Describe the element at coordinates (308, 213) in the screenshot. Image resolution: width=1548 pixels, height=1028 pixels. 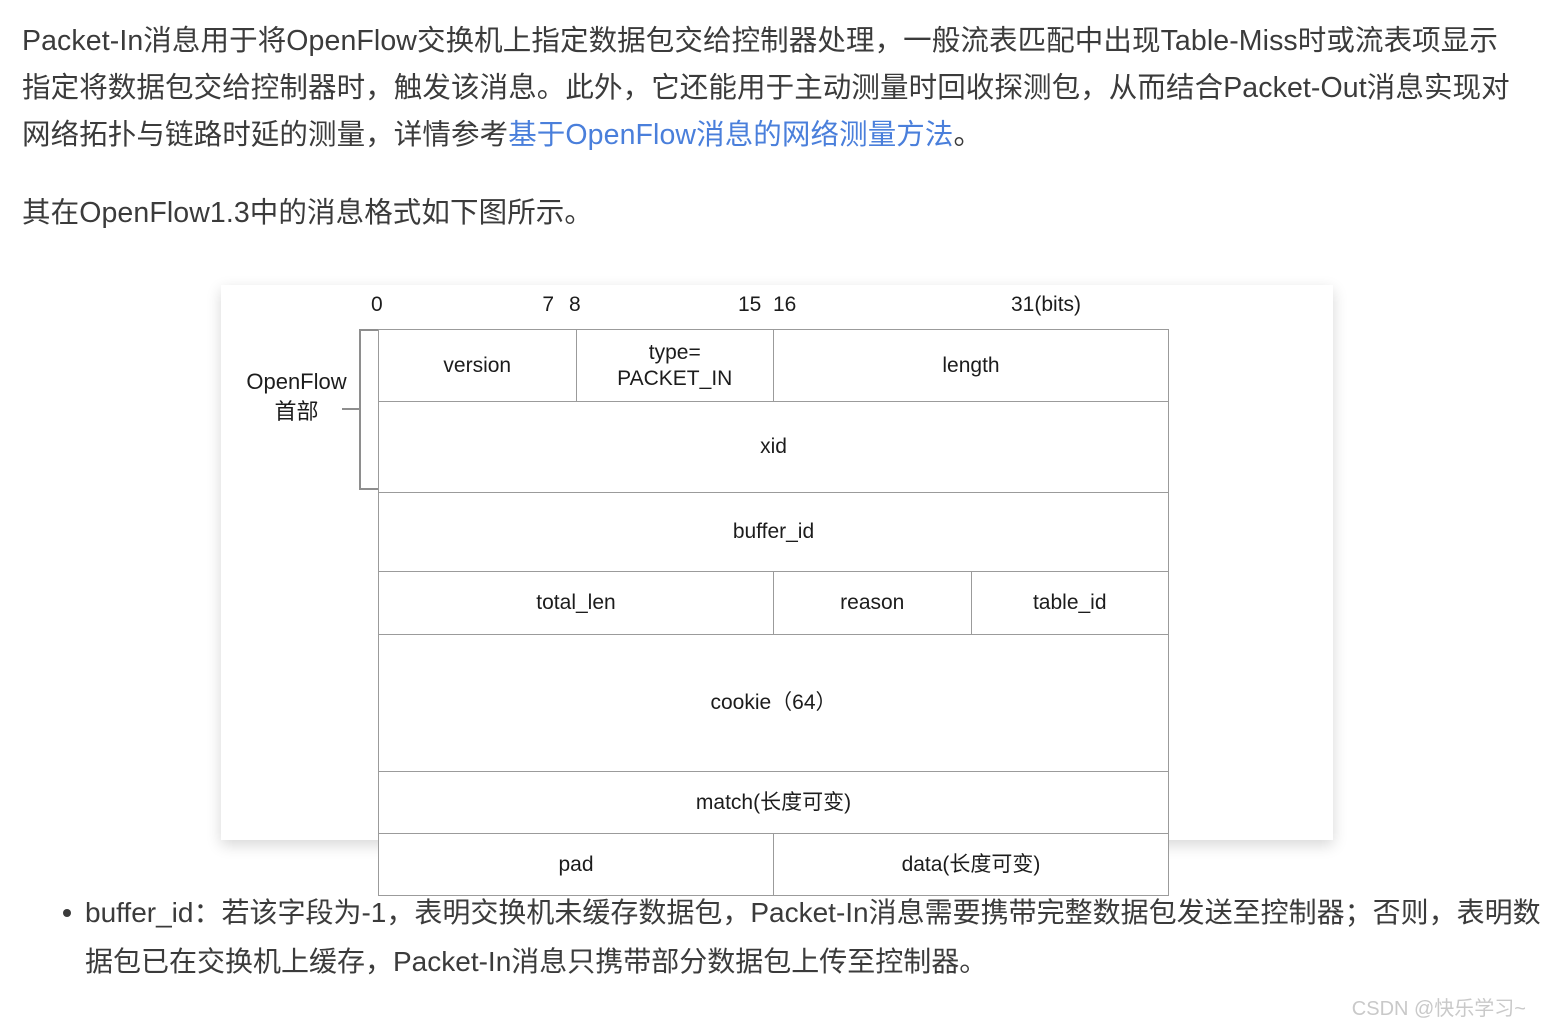
I see `intro-paragraph-2: 其在OpenFlow1.3中的消息格式如下图所示。` at that location.